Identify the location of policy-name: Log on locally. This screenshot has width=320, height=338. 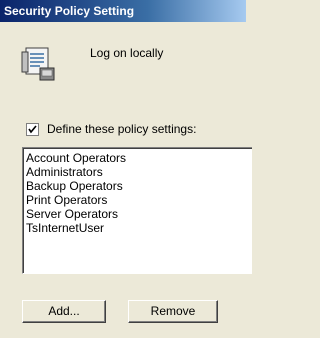
(127, 53).